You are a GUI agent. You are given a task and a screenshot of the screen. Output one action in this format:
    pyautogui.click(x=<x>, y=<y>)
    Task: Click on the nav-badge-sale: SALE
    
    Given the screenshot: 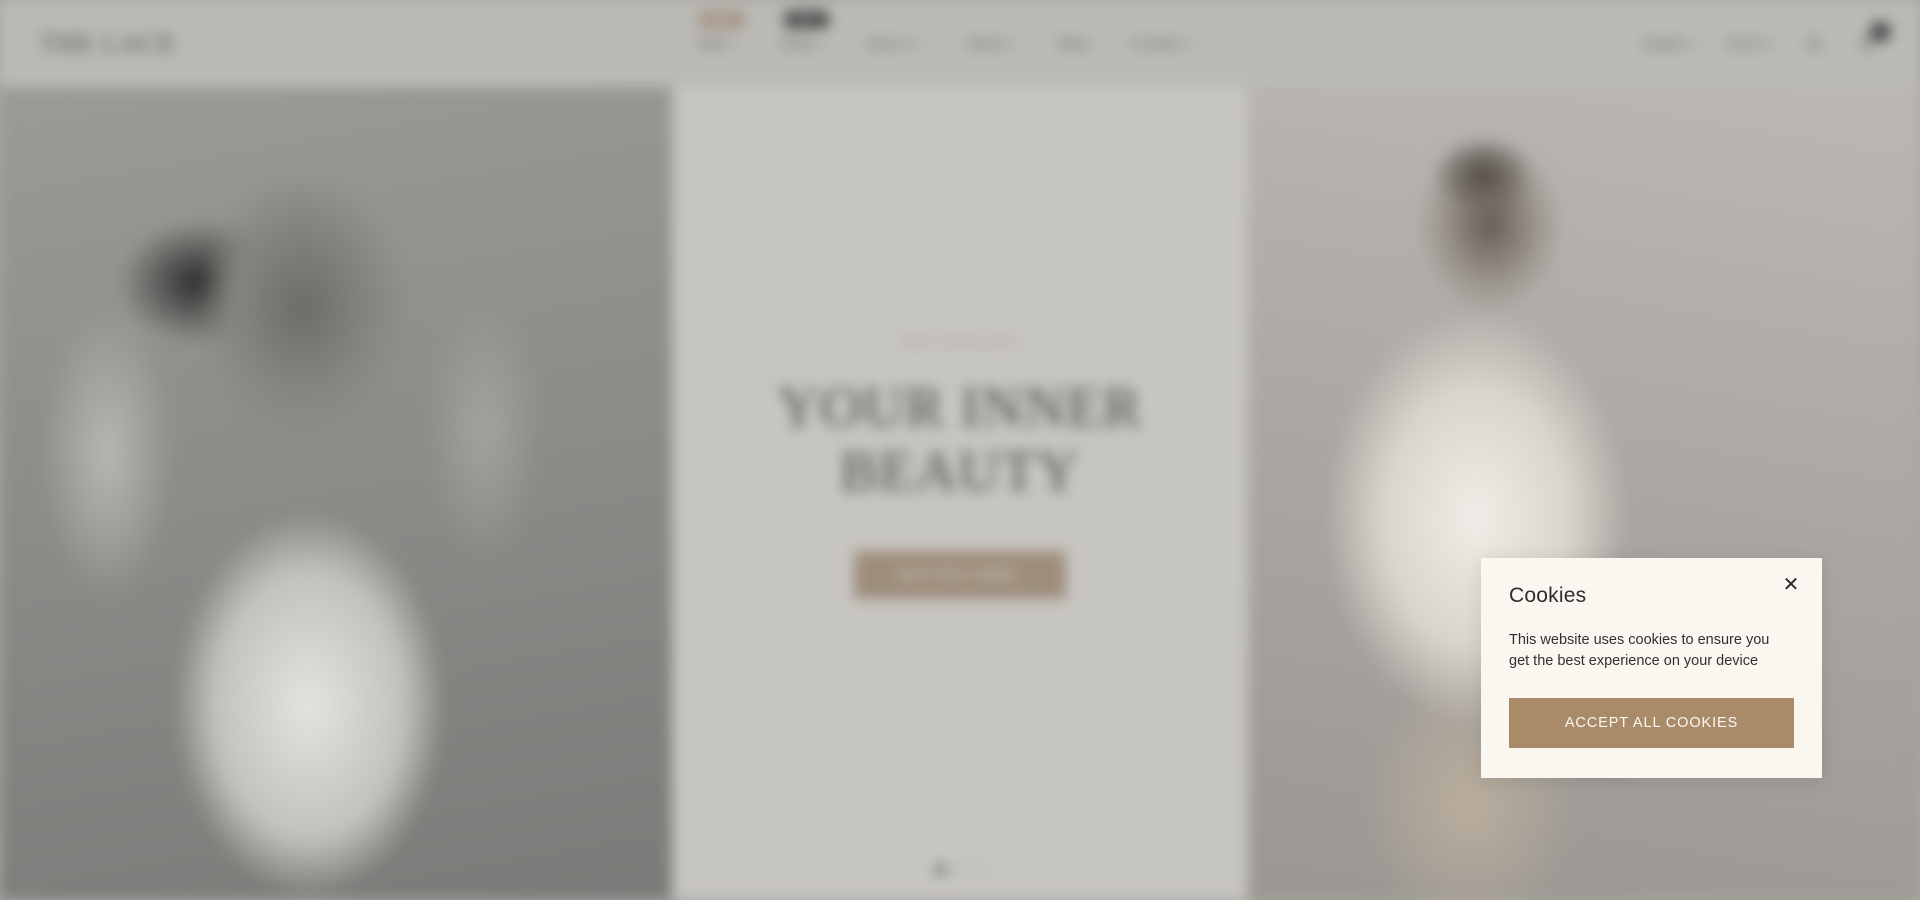 What is the action you would take?
    pyautogui.click(x=721, y=19)
    